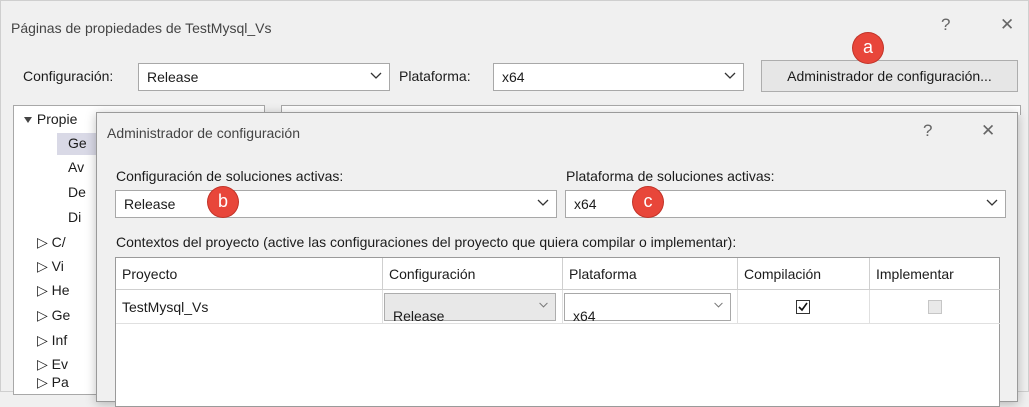  What do you see at coordinates (785, 204) in the screenshot?
I see `active-platform-select: x64` at bounding box center [785, 204].